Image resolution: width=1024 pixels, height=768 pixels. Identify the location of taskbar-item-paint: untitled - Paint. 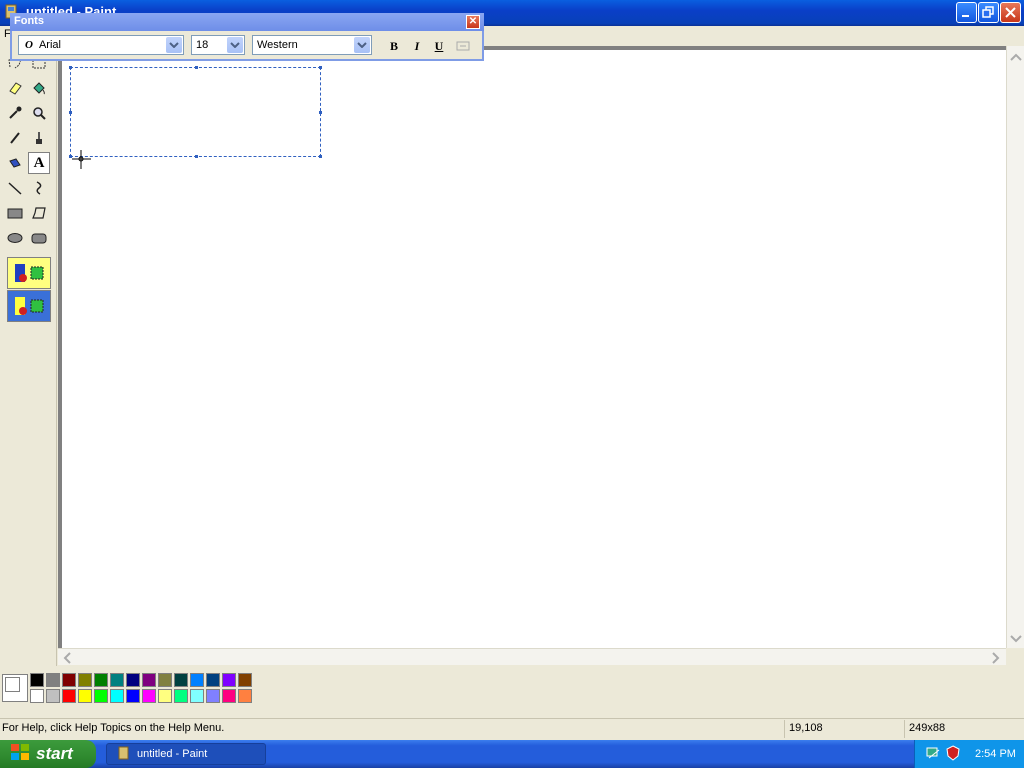
(186, 754).